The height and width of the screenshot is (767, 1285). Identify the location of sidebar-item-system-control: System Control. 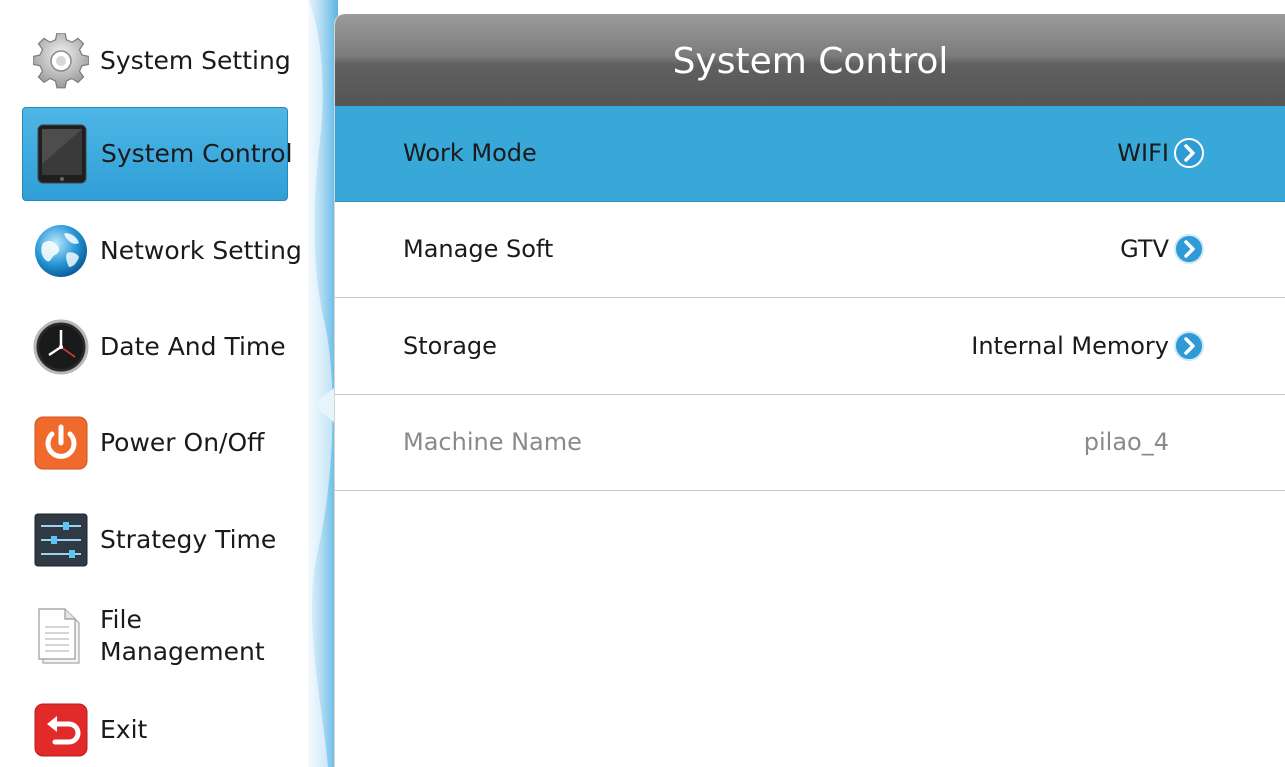
(157, 154).